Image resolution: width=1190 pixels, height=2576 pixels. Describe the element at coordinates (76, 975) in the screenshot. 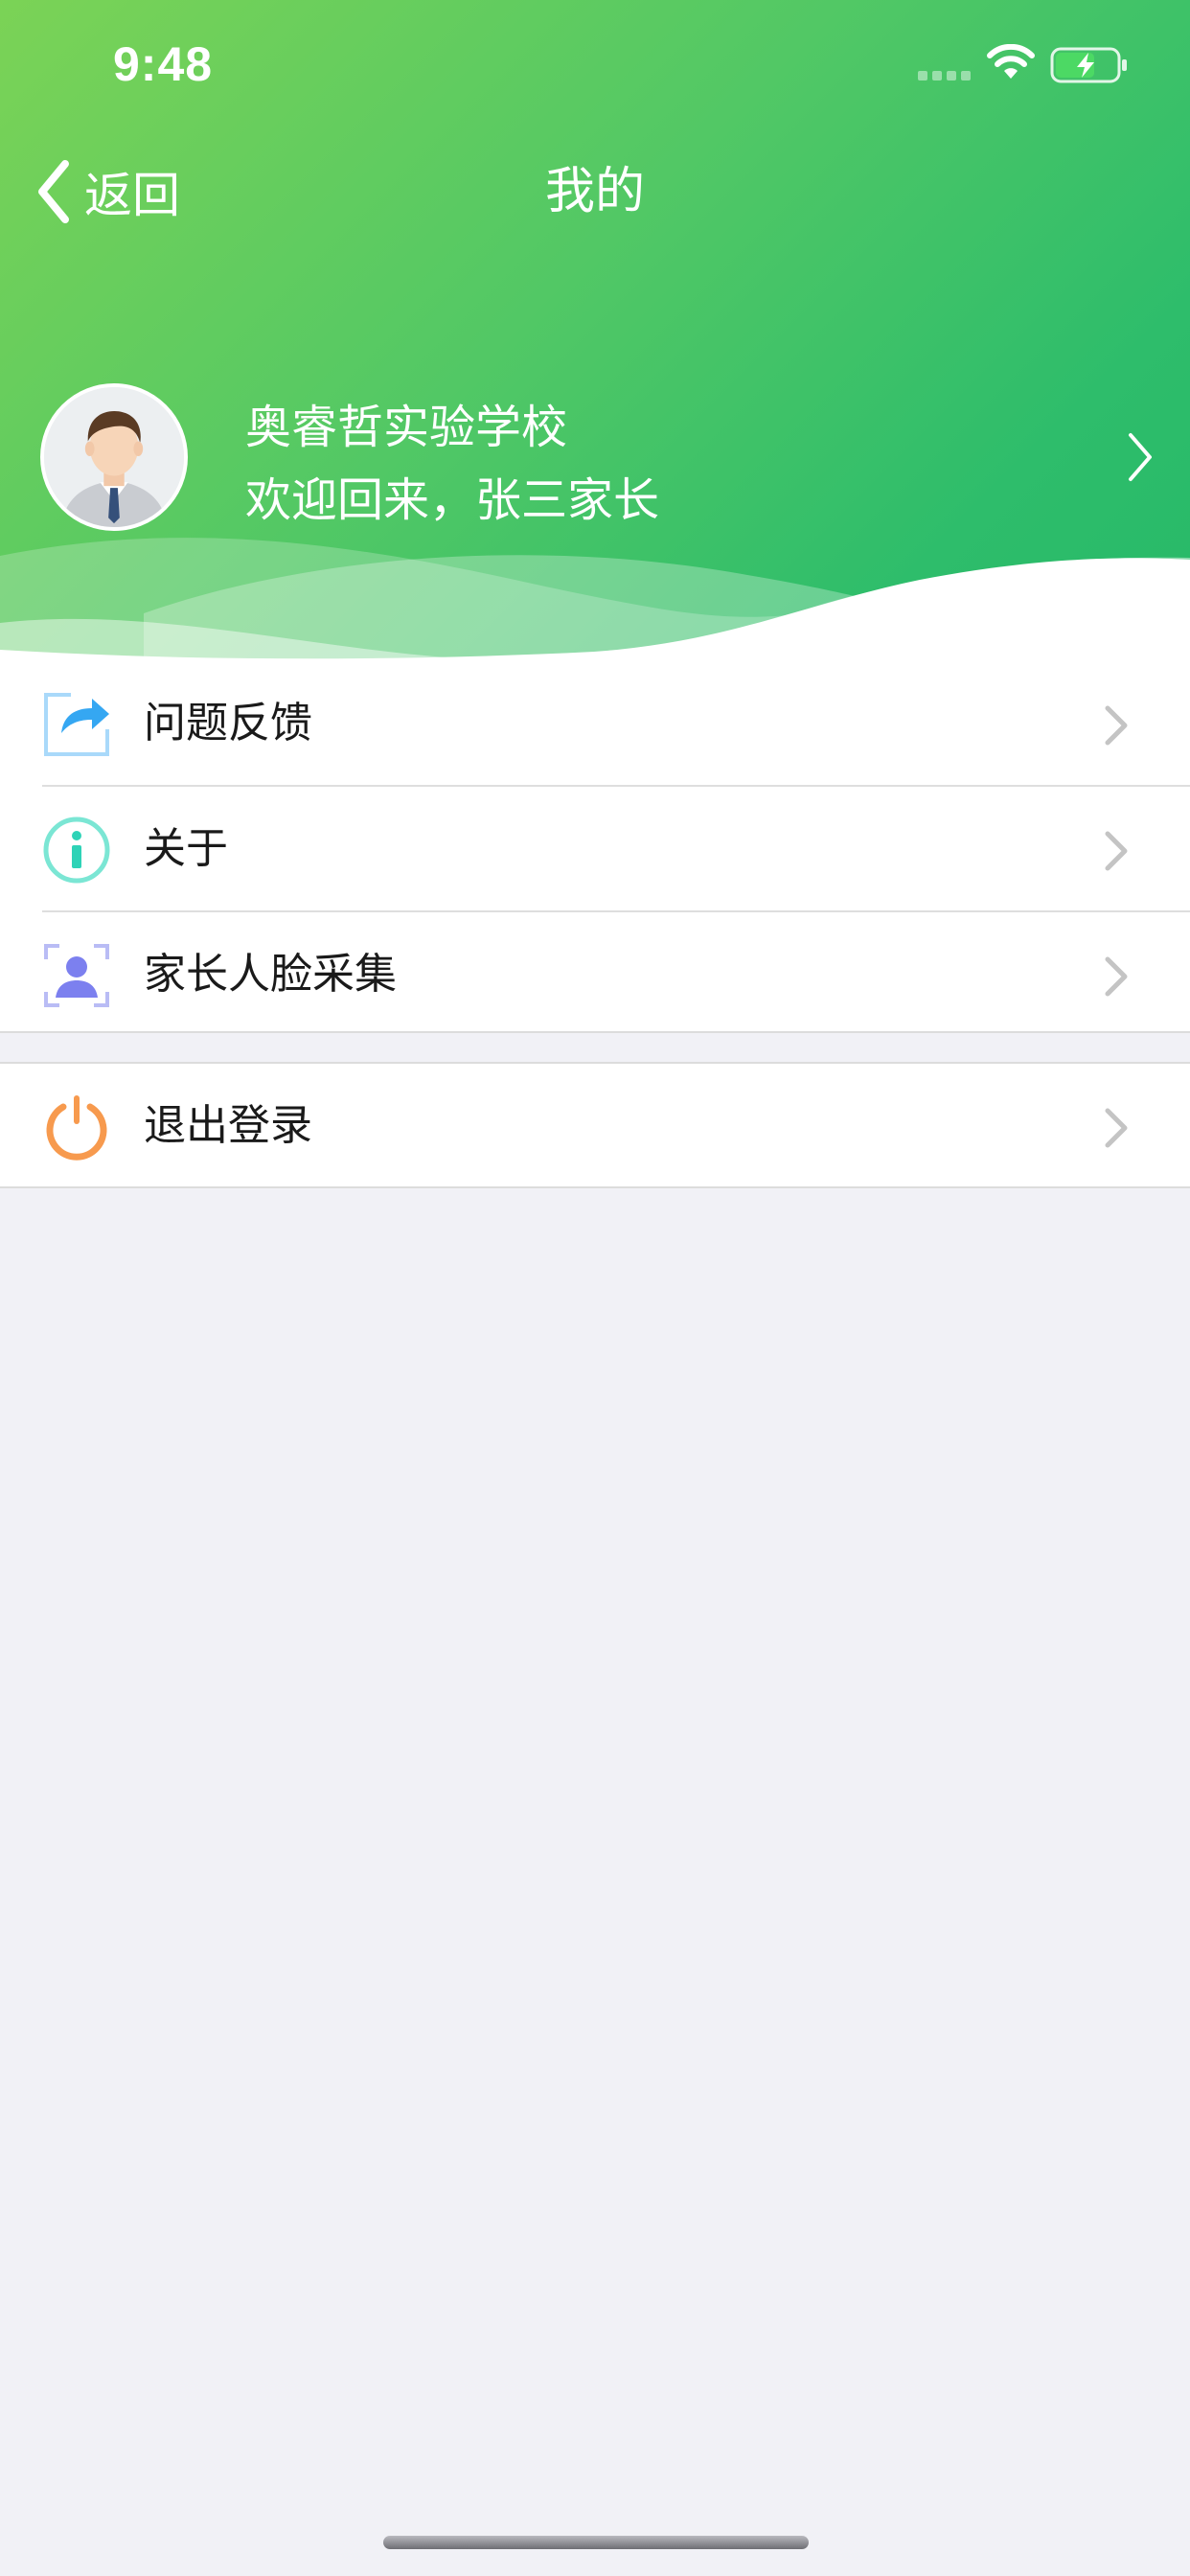

I see `face-capture-icon` at that location.